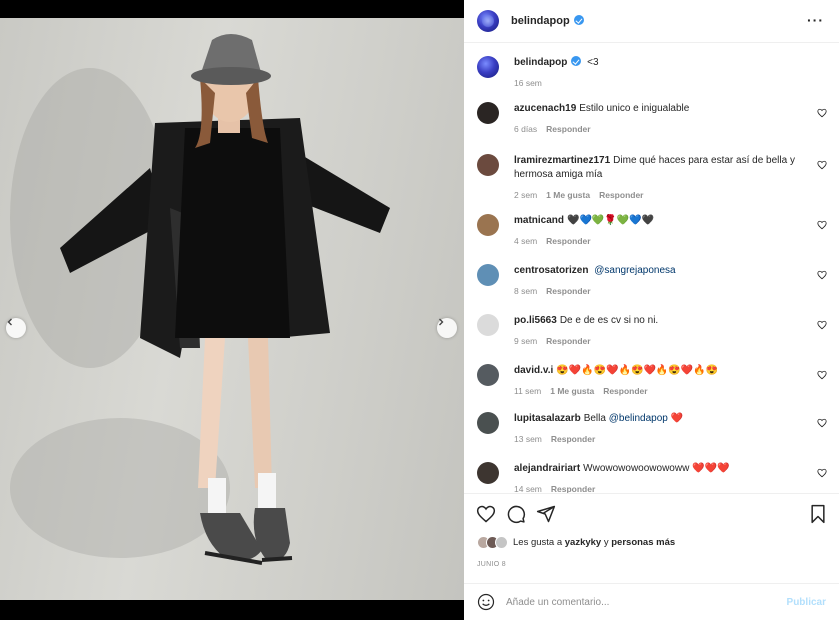  Describe the element at coordinates (643, 542) in the screenshot. I see `likes-others: personas más` at that location.